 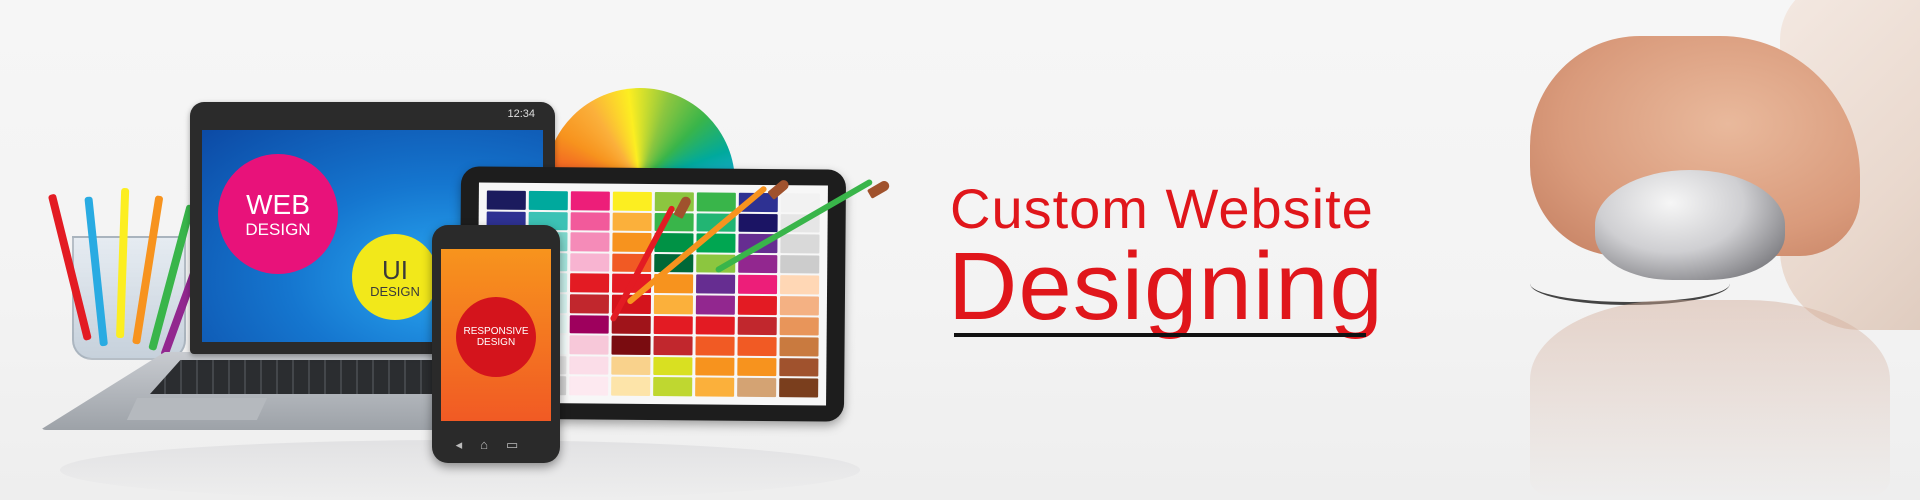 I want to click on headline-underline, so click(x=1160, y=335).